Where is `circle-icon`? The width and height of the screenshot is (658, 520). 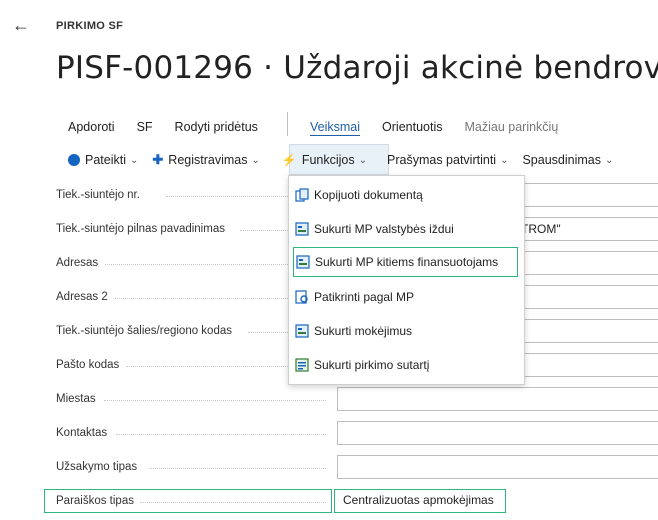 circle-icon is located at coordinates (74, 160).